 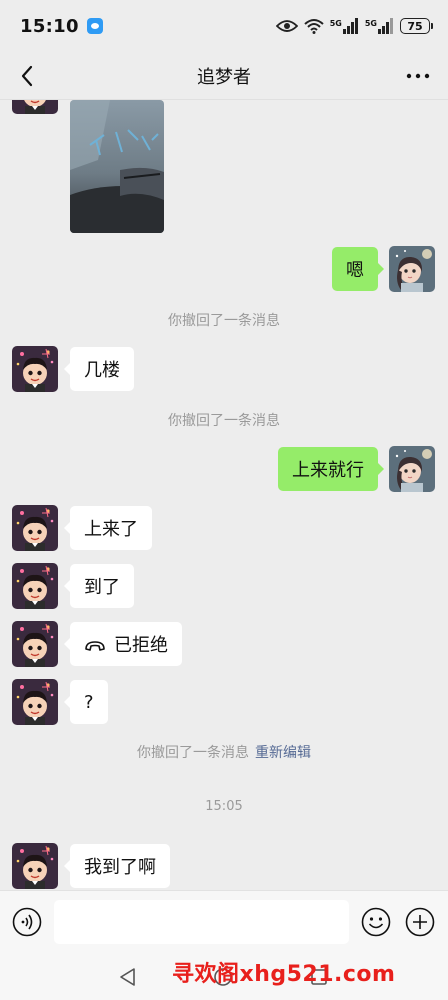 What do you see at coordinates (314, 26) in the screenshot?
I see `wifi-icon` at bounding box center [314, 26].